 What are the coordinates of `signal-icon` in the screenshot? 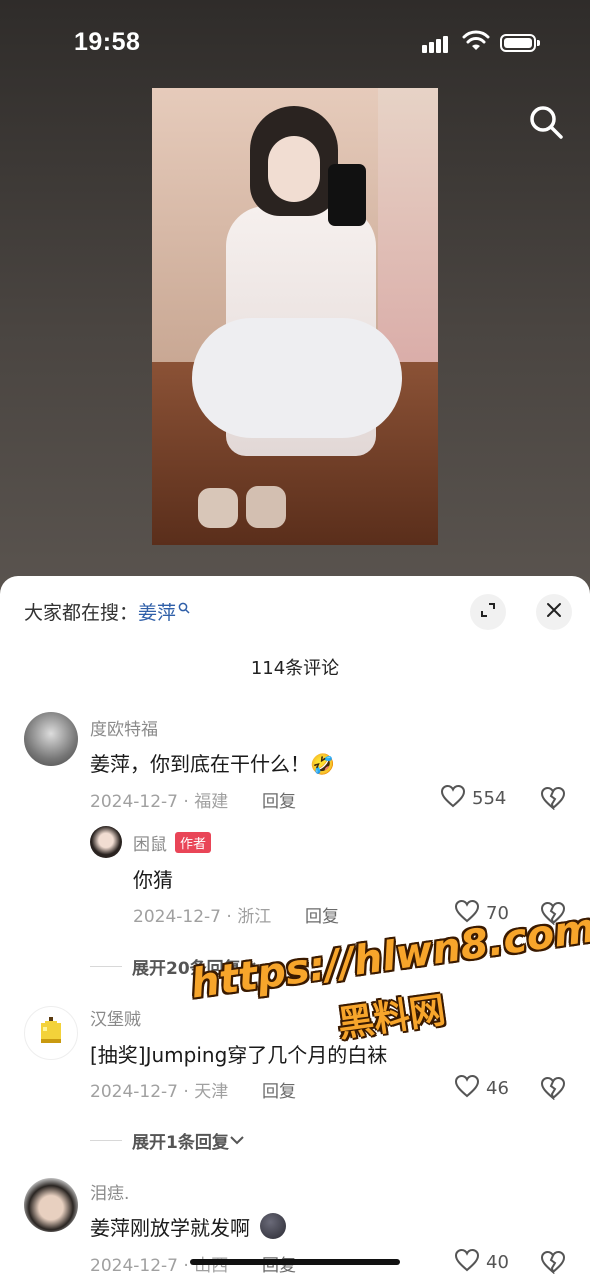 It's located at (436, 43).